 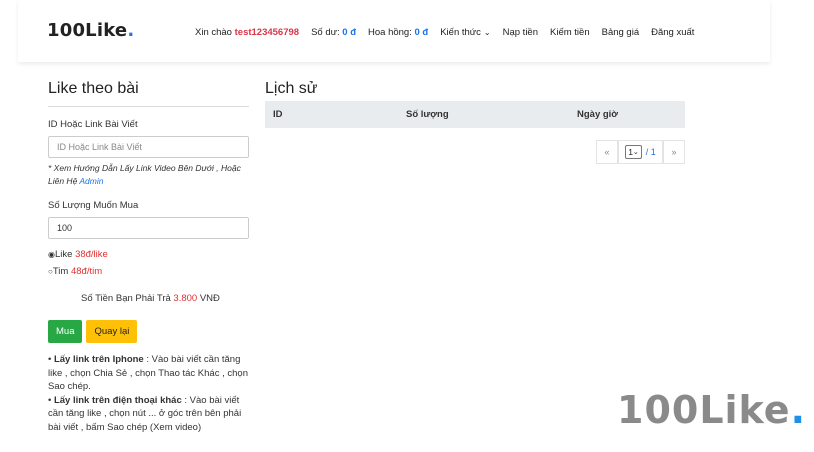 I want to click on history-title: Lịch sử, so click(x=291, y=88).